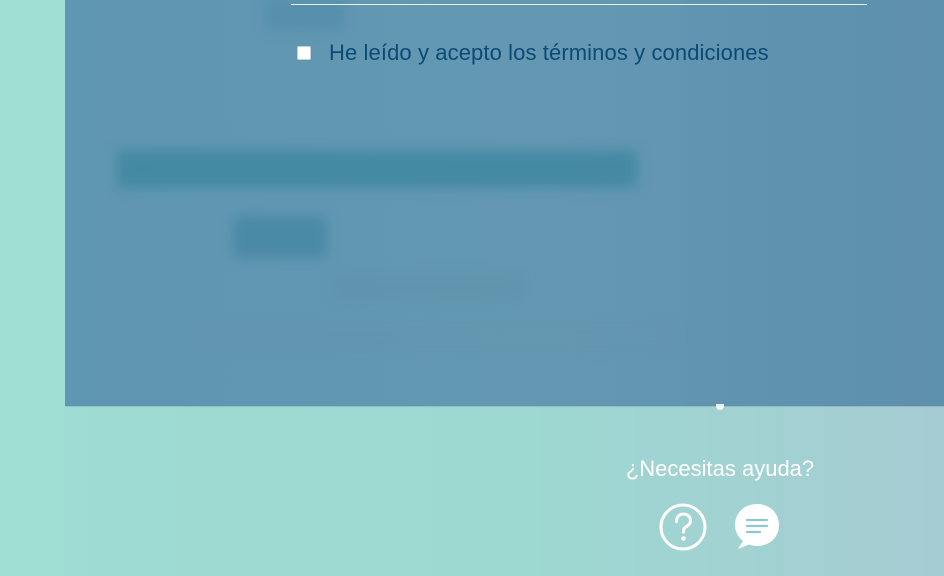 This screenshot has width=944, height=576. What do you see at coordinates (757, 527) in the screenshot?
I see `chat-bubble-icon` at bounding box center [757, 527].